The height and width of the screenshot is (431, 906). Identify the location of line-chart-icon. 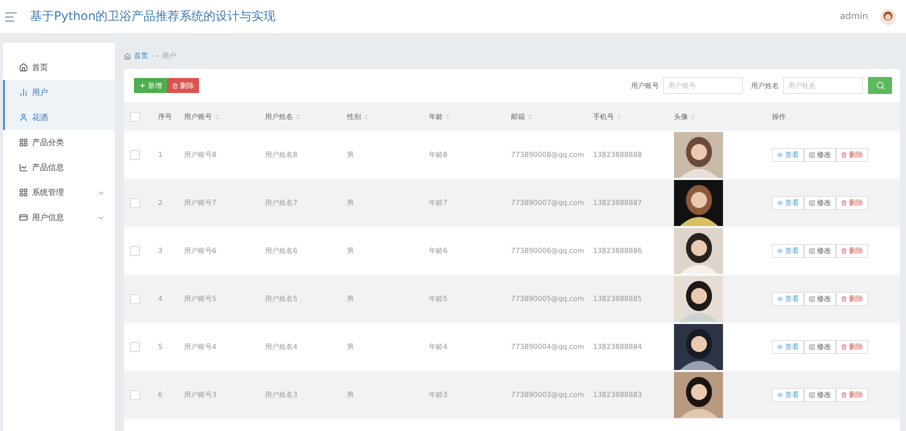
(23, 167).